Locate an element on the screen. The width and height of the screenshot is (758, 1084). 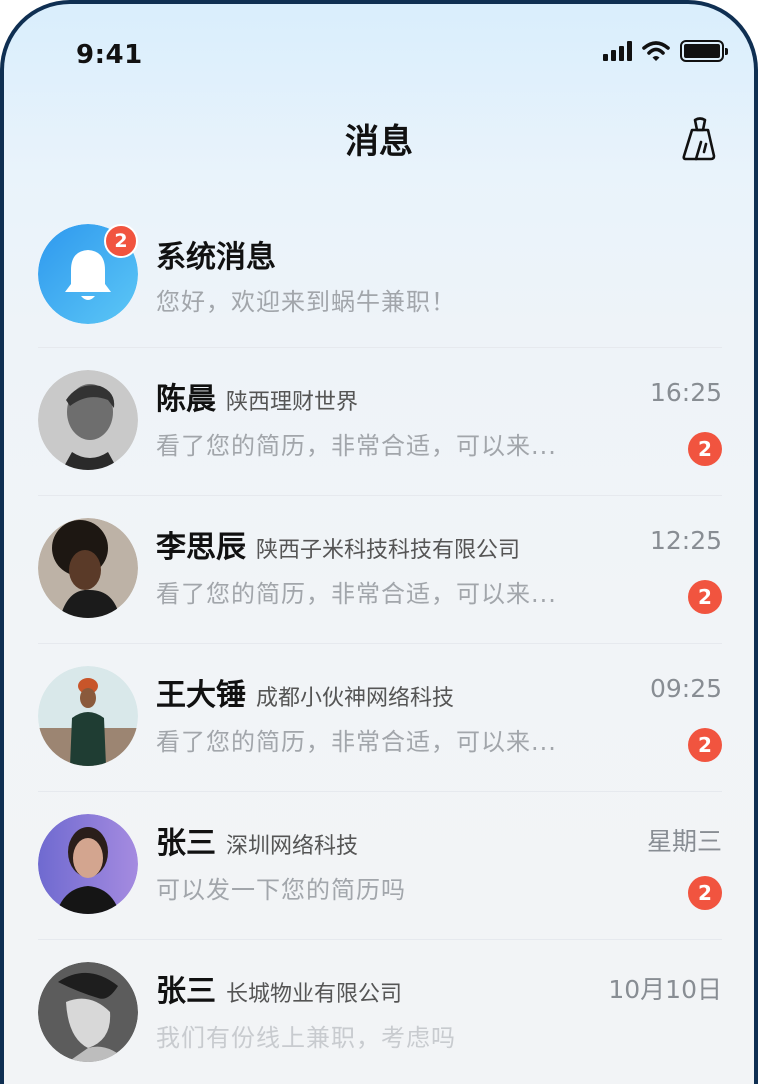
message-time: 16:25 is located at coordinates (685, 392).